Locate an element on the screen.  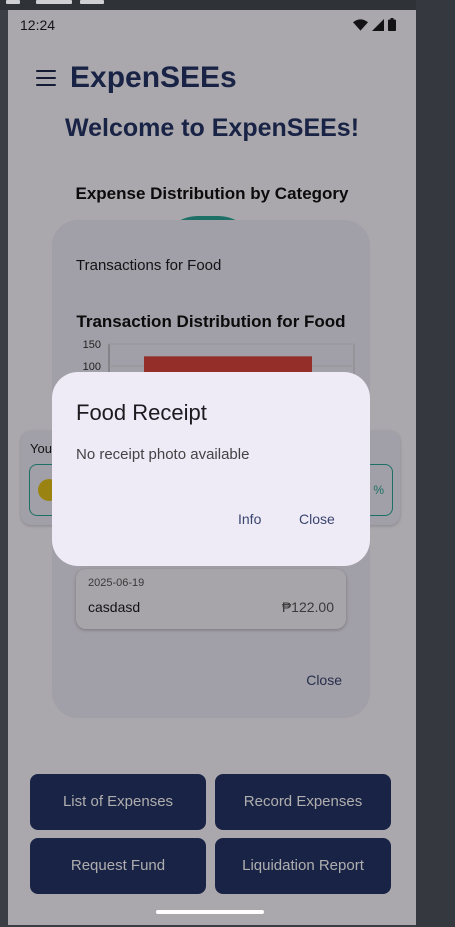
desktop-background is located at coordinates (435, 463).